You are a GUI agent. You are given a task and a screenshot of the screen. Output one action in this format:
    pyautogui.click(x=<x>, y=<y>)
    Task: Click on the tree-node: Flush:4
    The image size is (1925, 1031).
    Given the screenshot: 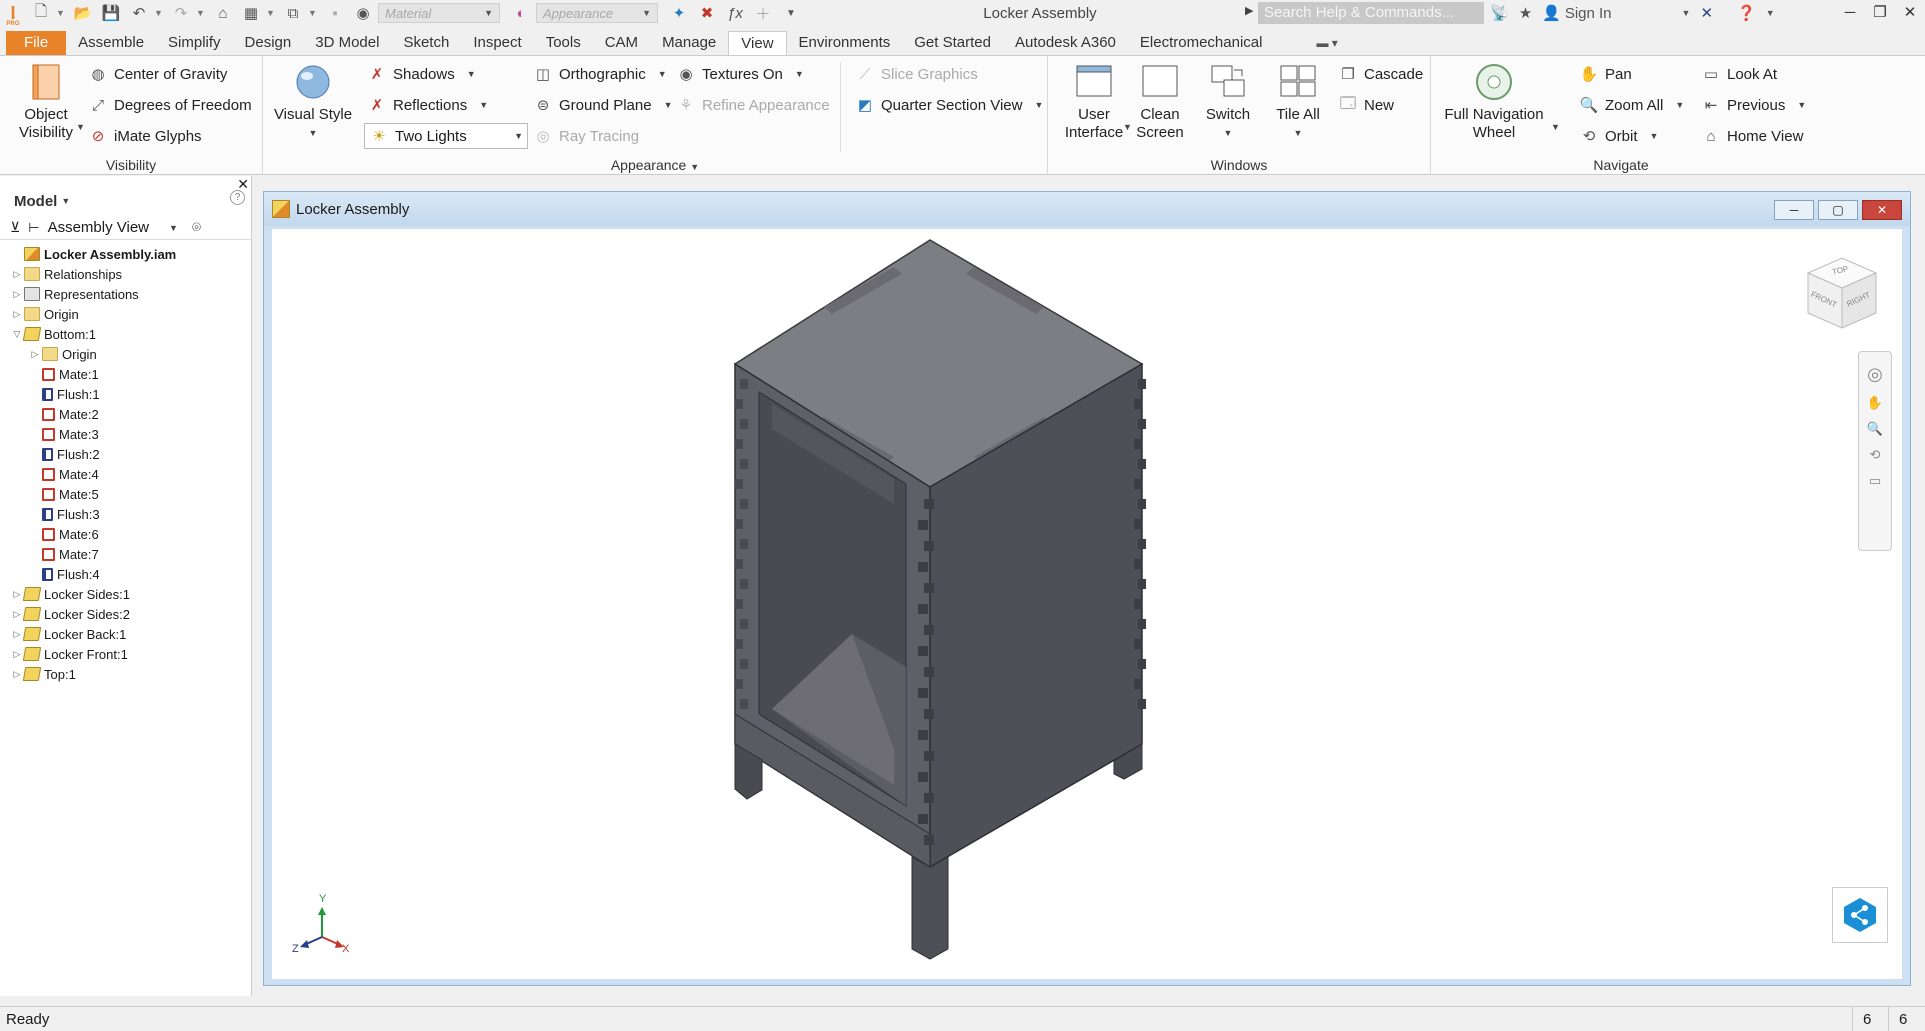 What is the action you would take?
    pyautogui.click(x=125, y=574)
    